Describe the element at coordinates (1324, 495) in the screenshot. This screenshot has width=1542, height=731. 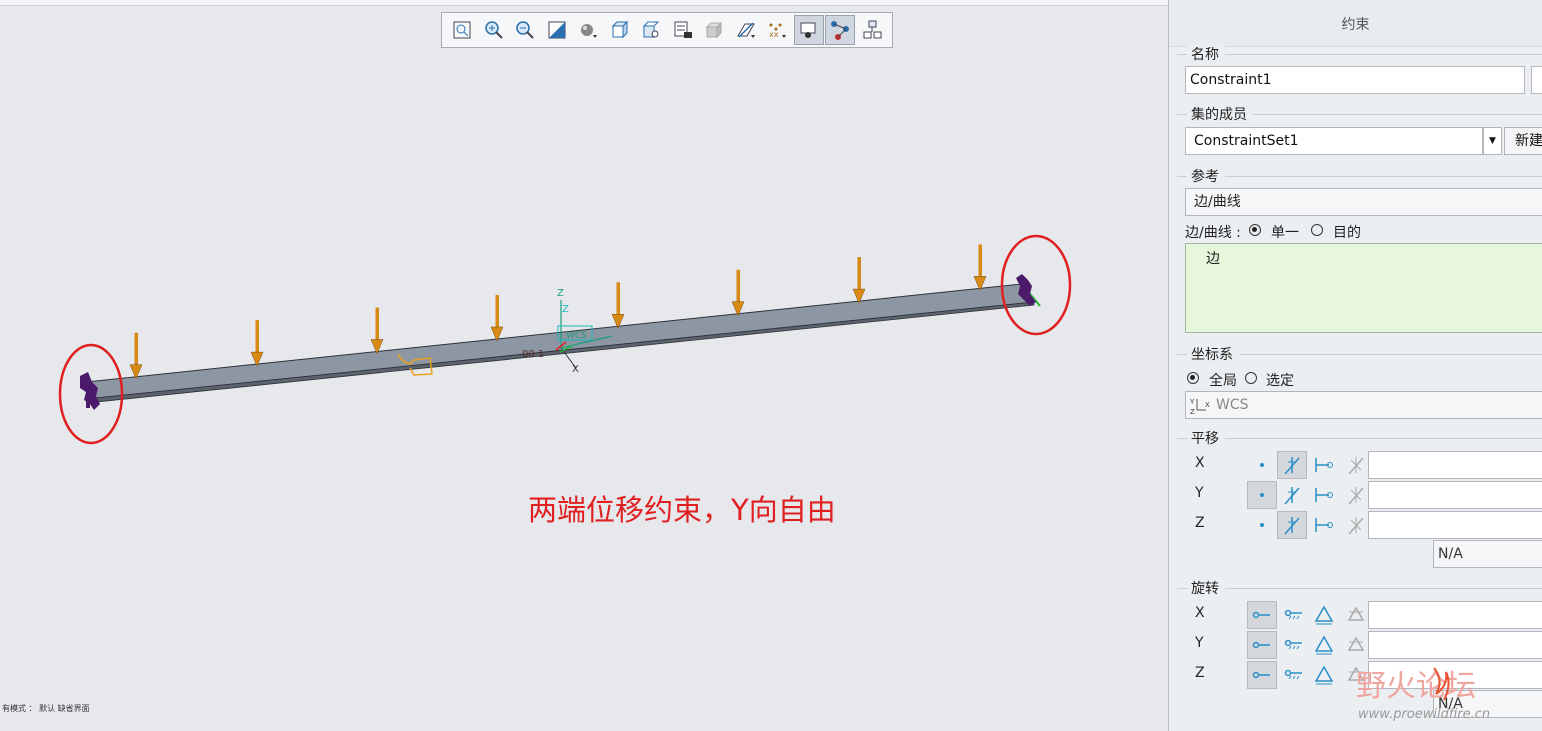
I see `translation-y-prescribed-button` at that location.